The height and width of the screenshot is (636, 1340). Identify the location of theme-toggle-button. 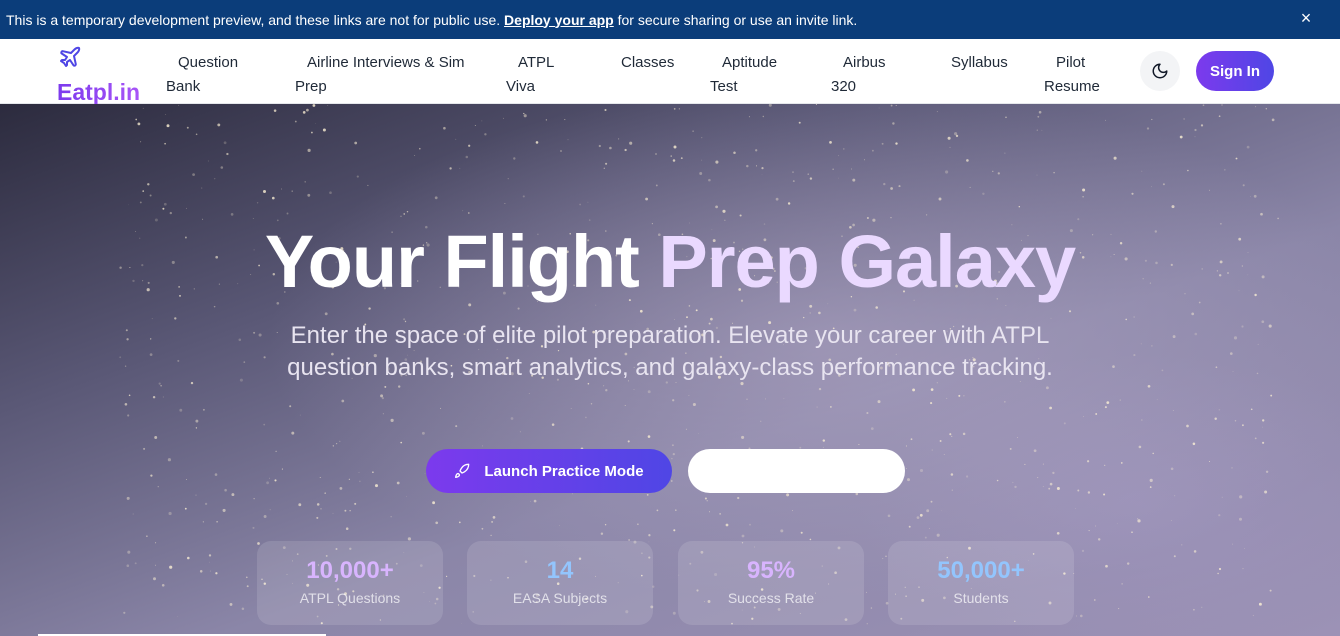
(1160, 71).